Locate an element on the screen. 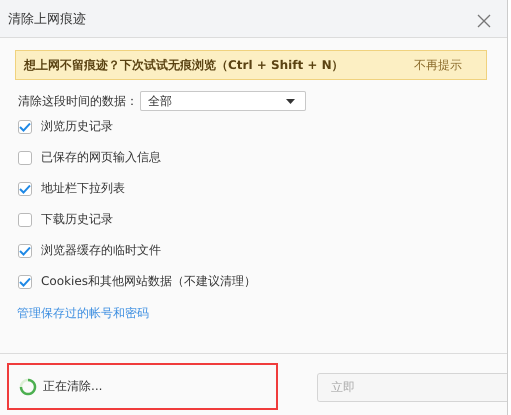 This screenshot has height=415, width=511. option-label: 浏览器缓存的临时文件 is located at coordinates (101, 250).